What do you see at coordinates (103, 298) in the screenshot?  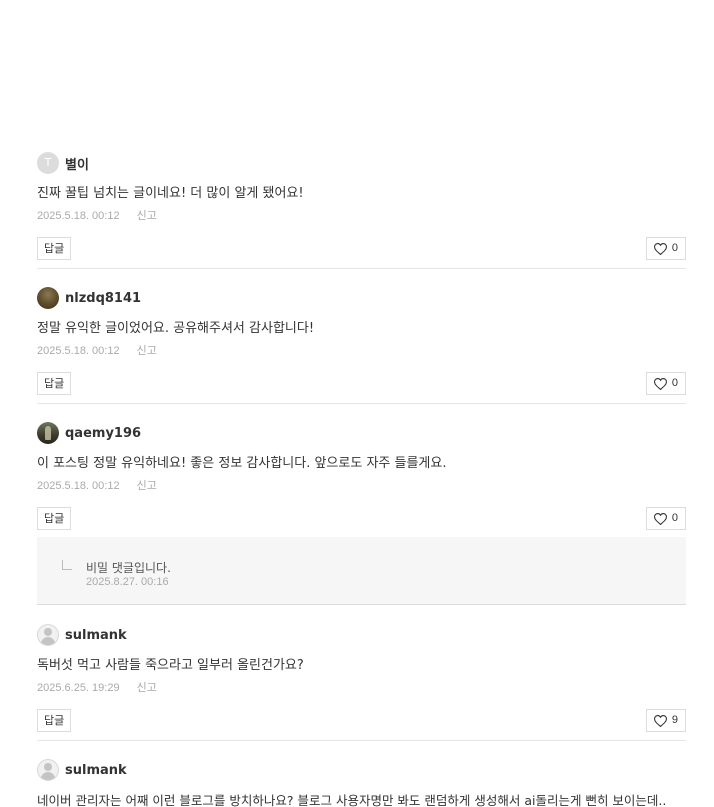 I see `comment-author: nlzdq8141` at bounding box center [103, 298].